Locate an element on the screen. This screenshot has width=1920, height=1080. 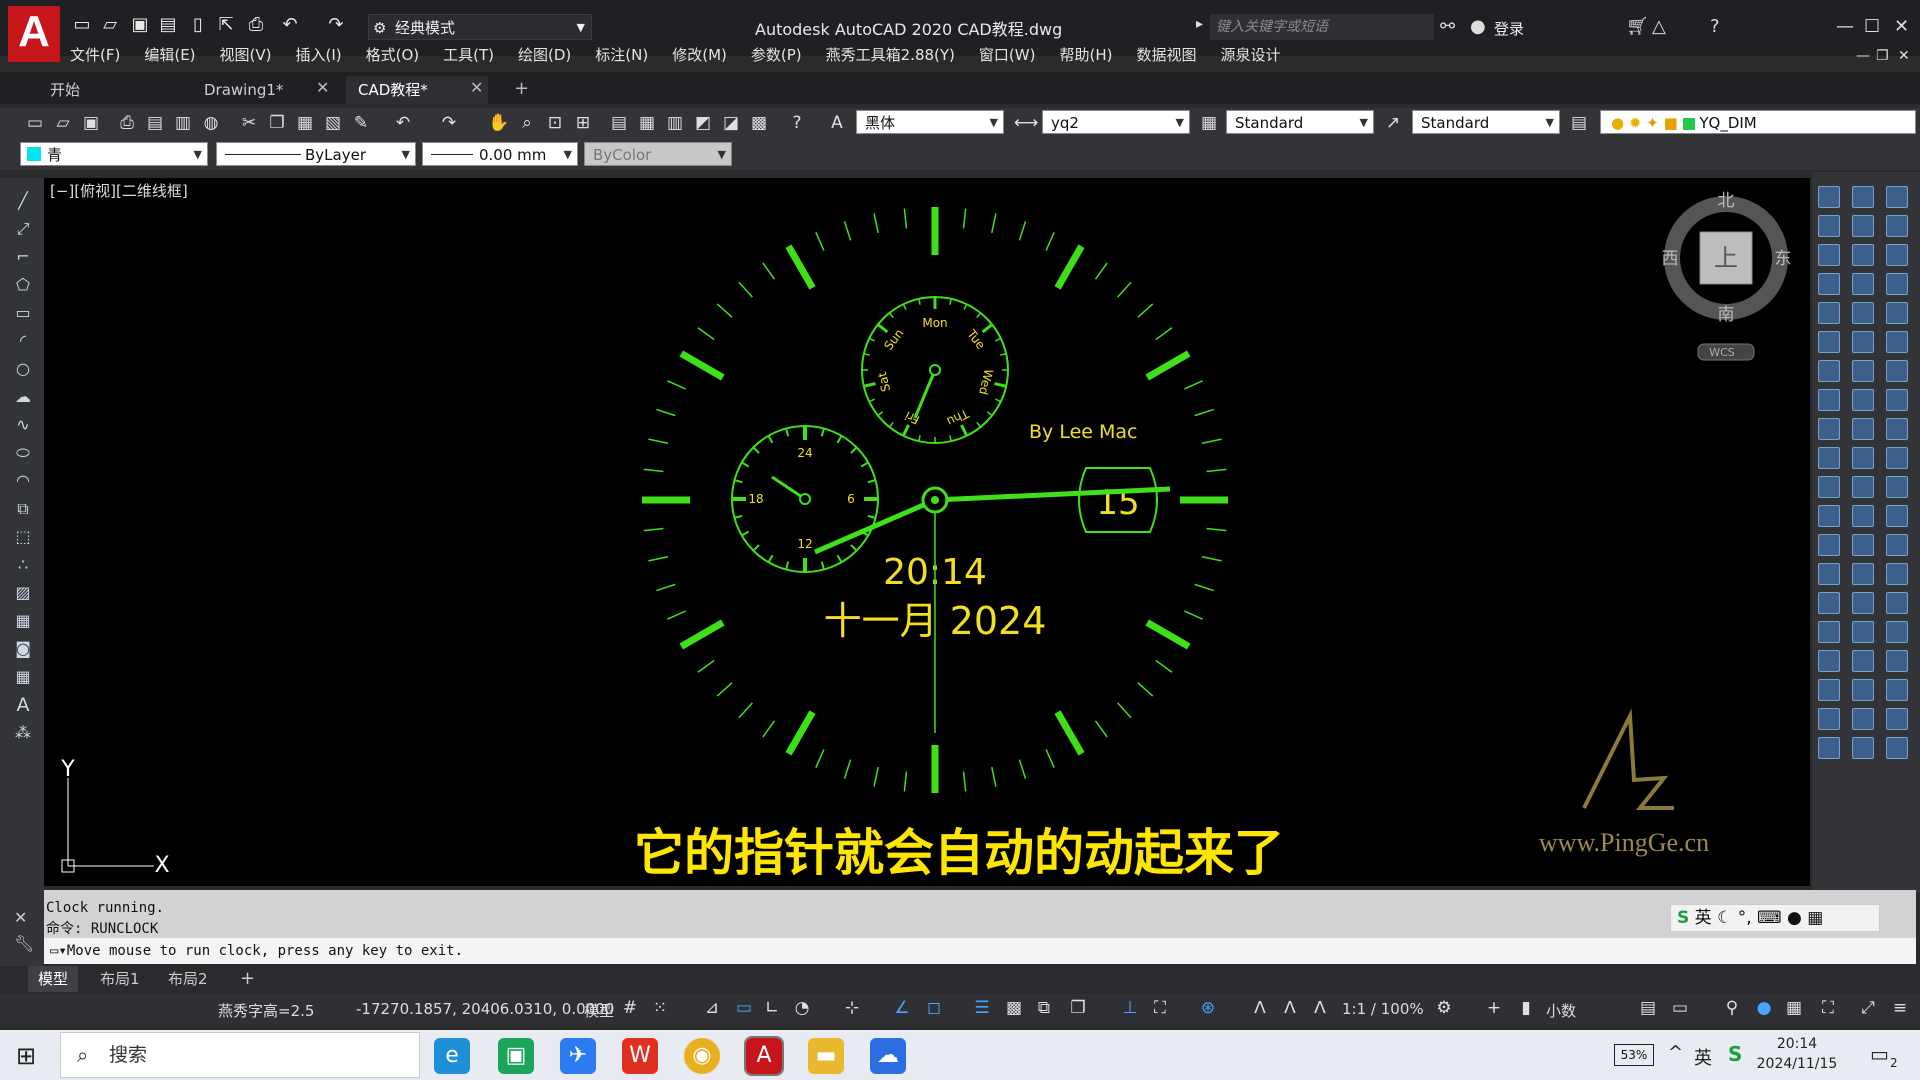
search-input: 键入关键字或短语 is located at coordinates (1322, 27).